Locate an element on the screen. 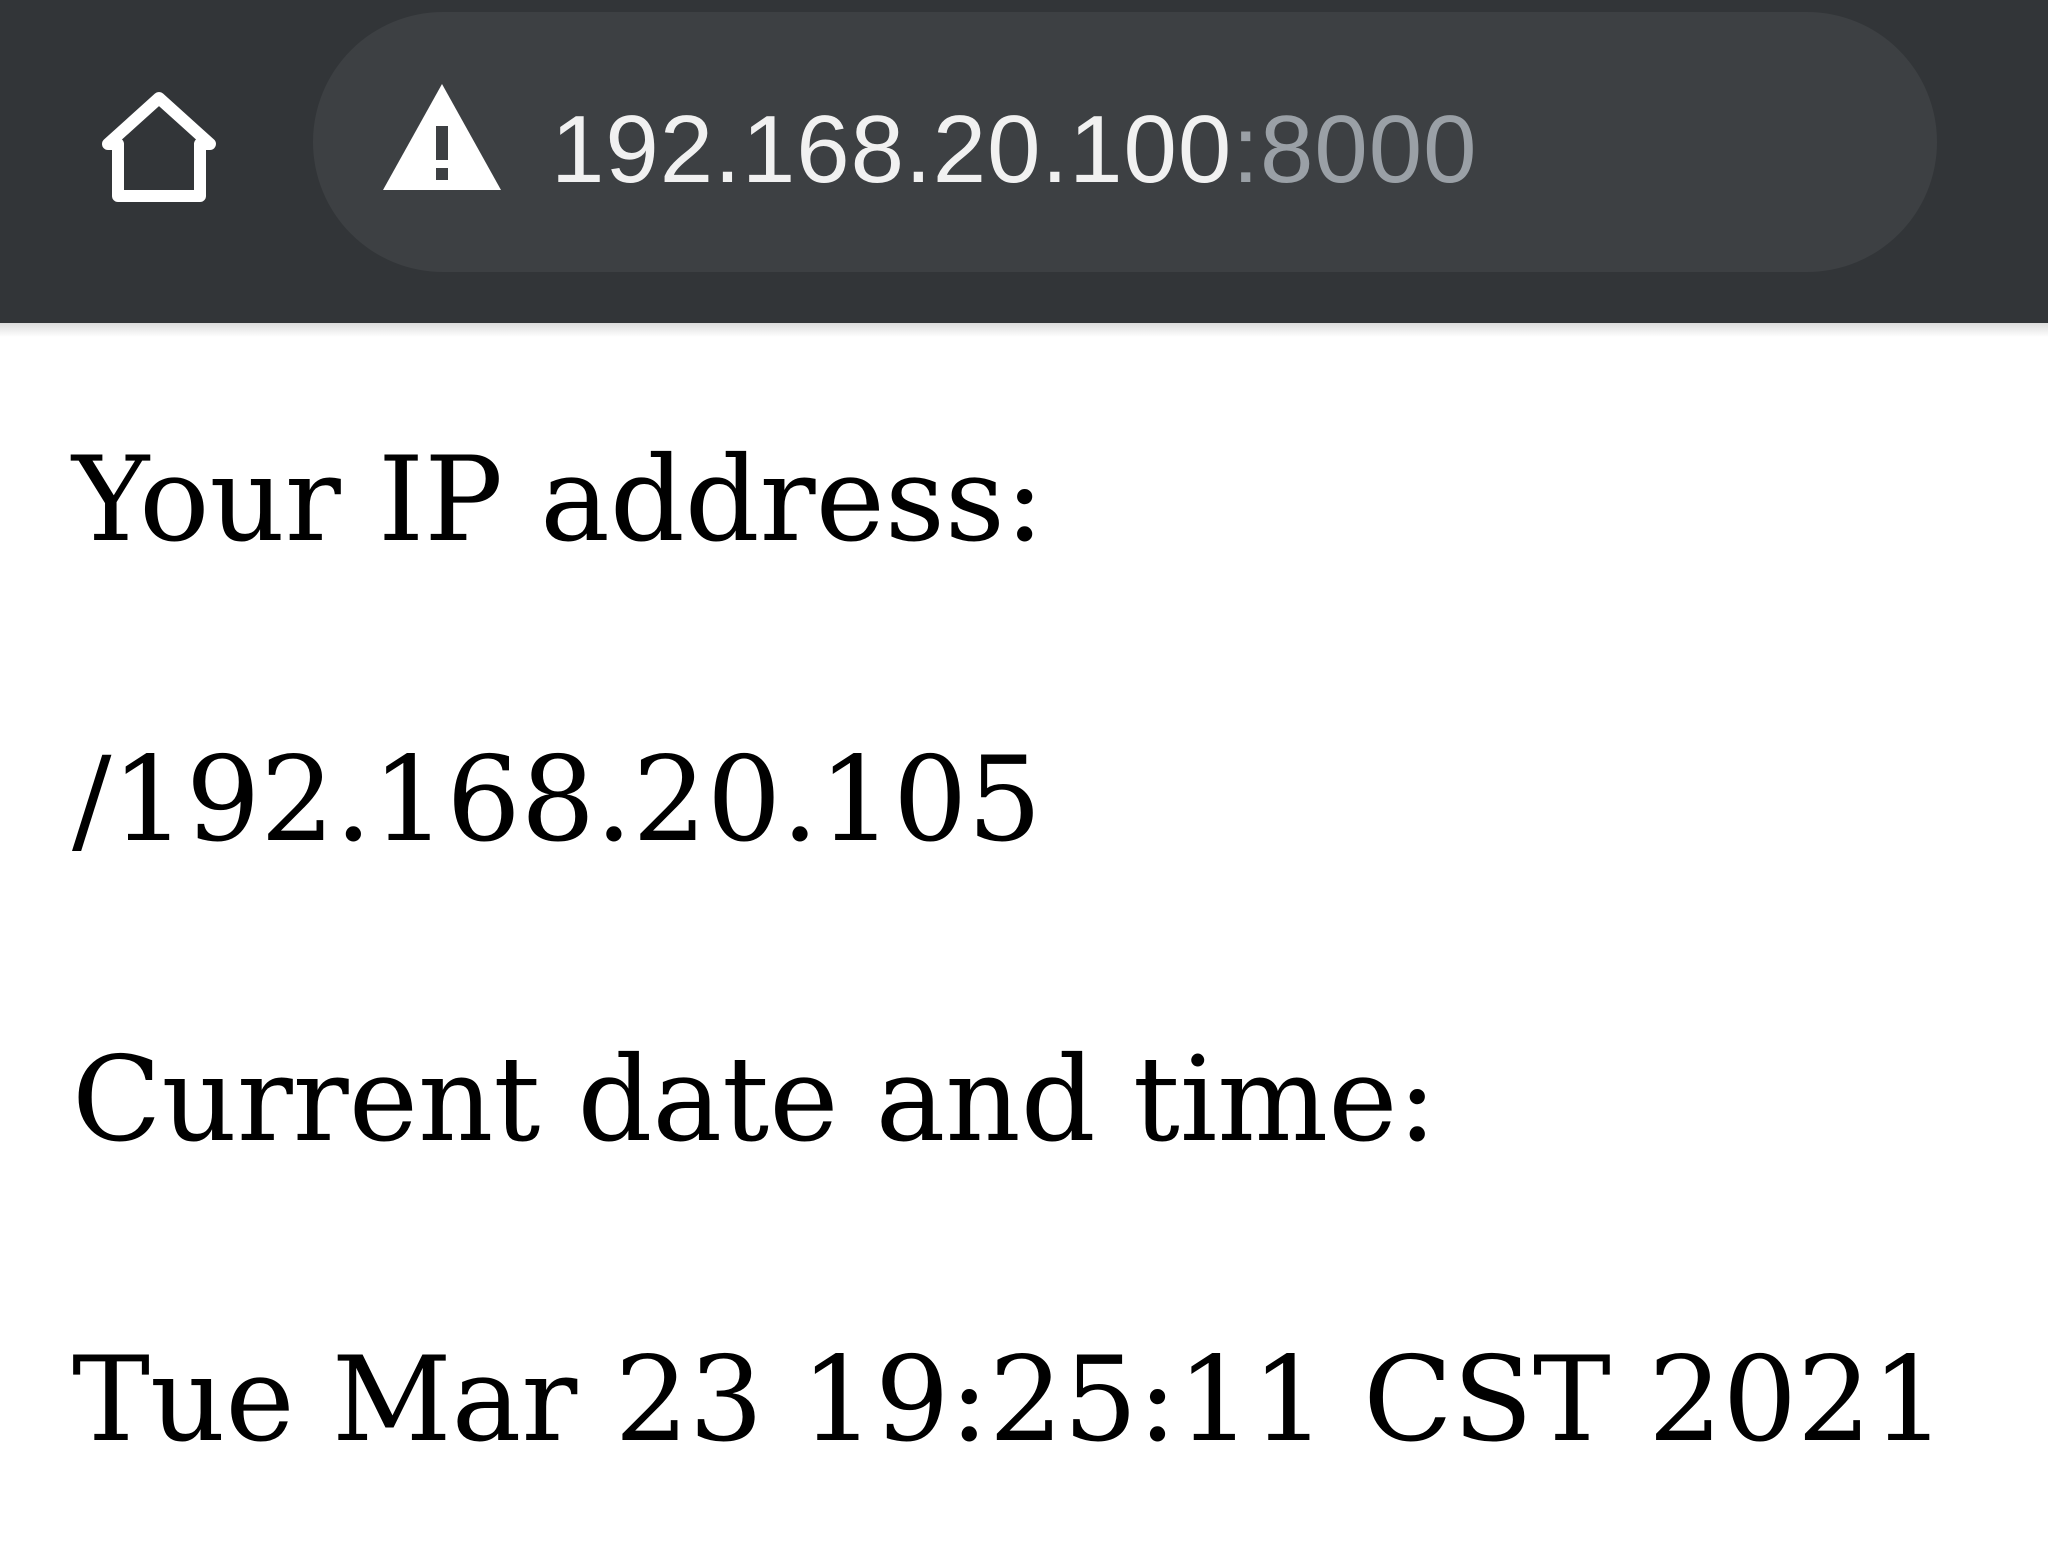 The height and width of the screenshot is (1560, 2048). url-port: :8000 is located at coordinates (1355, 149).